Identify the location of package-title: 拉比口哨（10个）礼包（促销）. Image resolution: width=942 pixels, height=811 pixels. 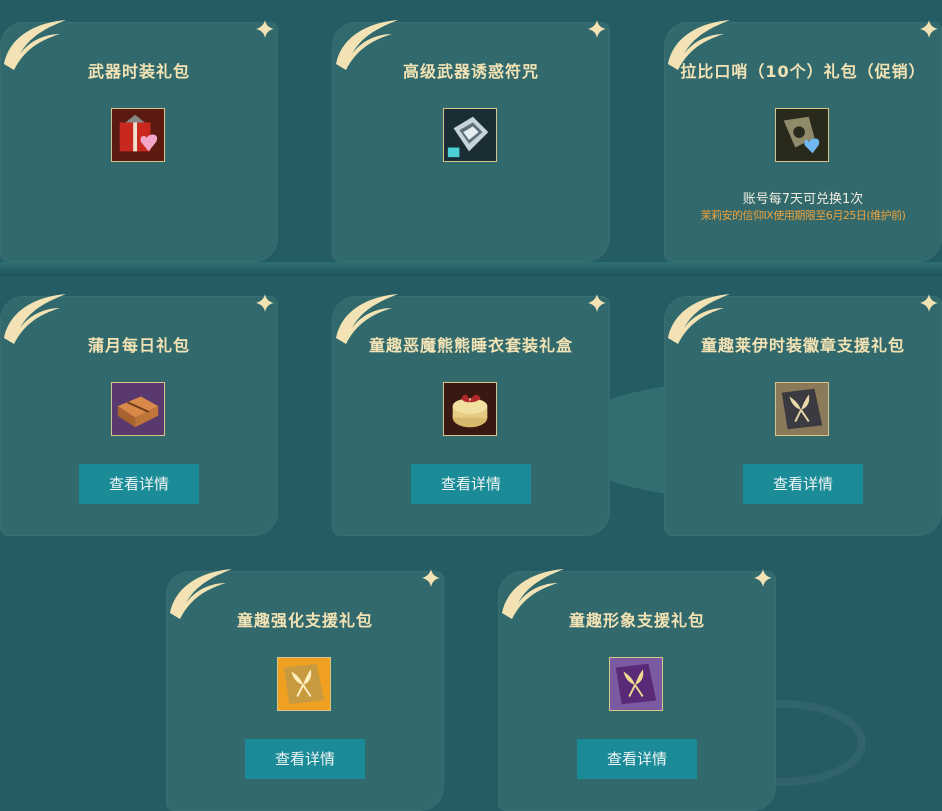
(803, 71).